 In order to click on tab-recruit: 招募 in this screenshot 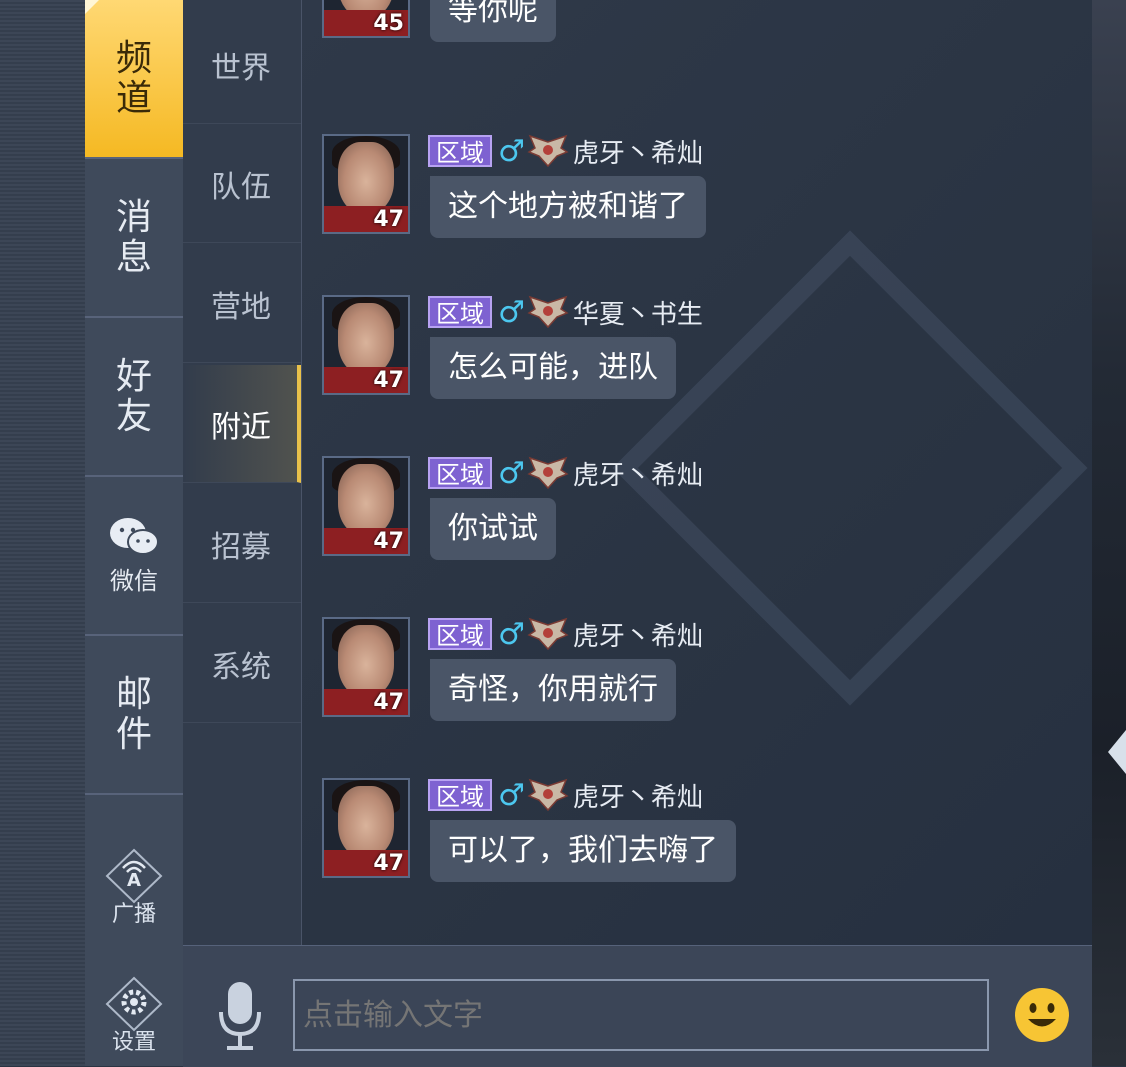, I will do `click(242, 544)`.